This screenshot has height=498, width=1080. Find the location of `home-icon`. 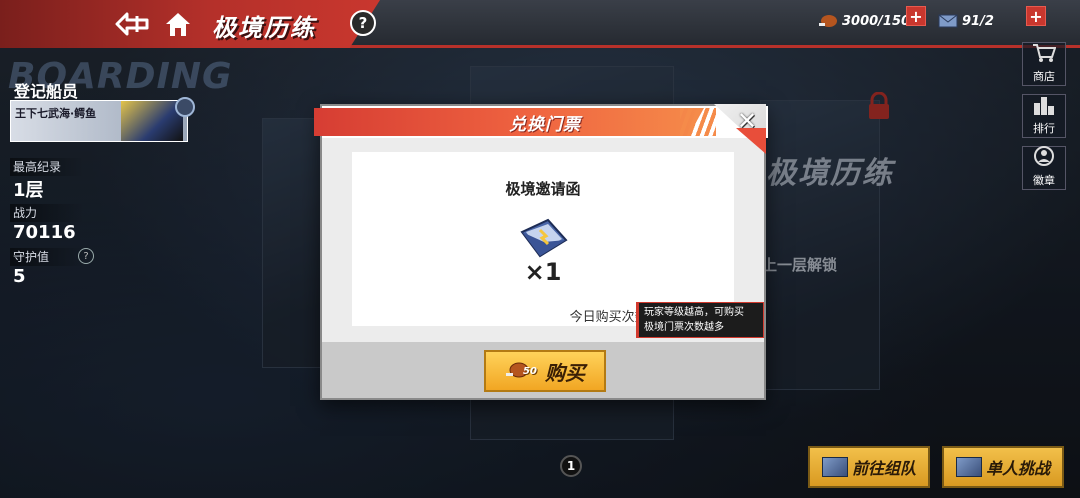

home-icon is located at coordinates (178, 24).